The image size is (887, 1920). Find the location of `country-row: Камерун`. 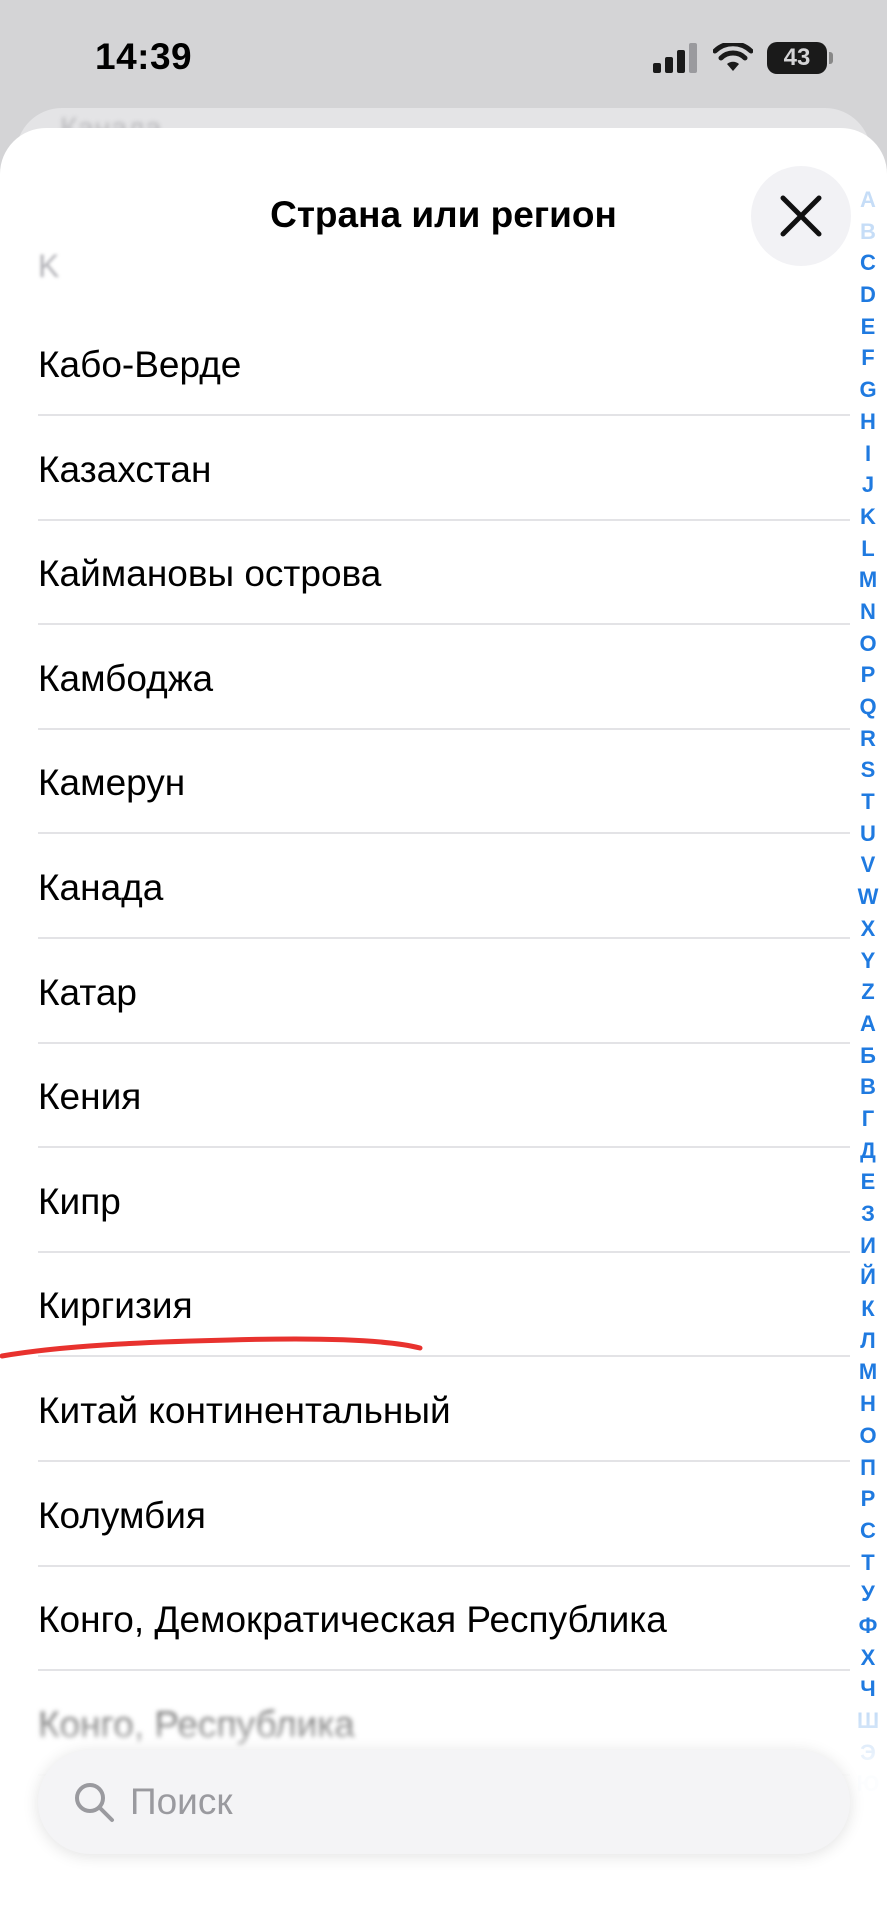

country-row: Камерун is located at coordinates (425, 782).